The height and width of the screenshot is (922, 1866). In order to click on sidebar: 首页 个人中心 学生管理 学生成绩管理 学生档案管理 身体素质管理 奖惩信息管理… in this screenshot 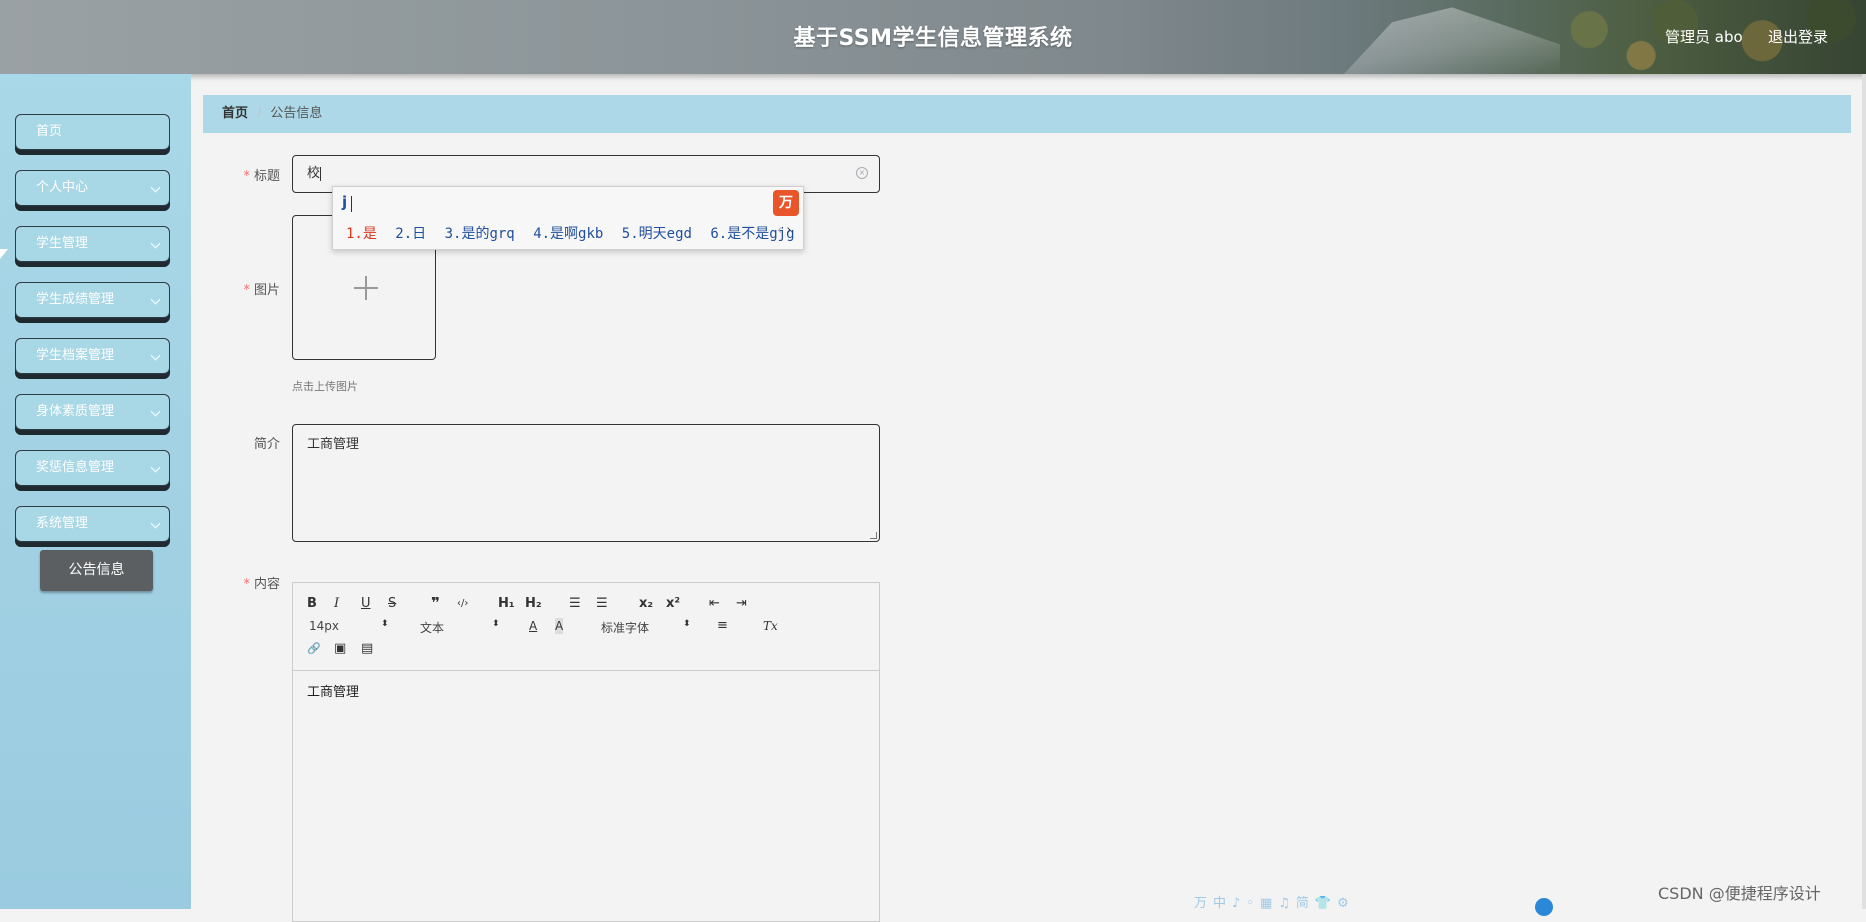, I will do `click(95, 491)`.